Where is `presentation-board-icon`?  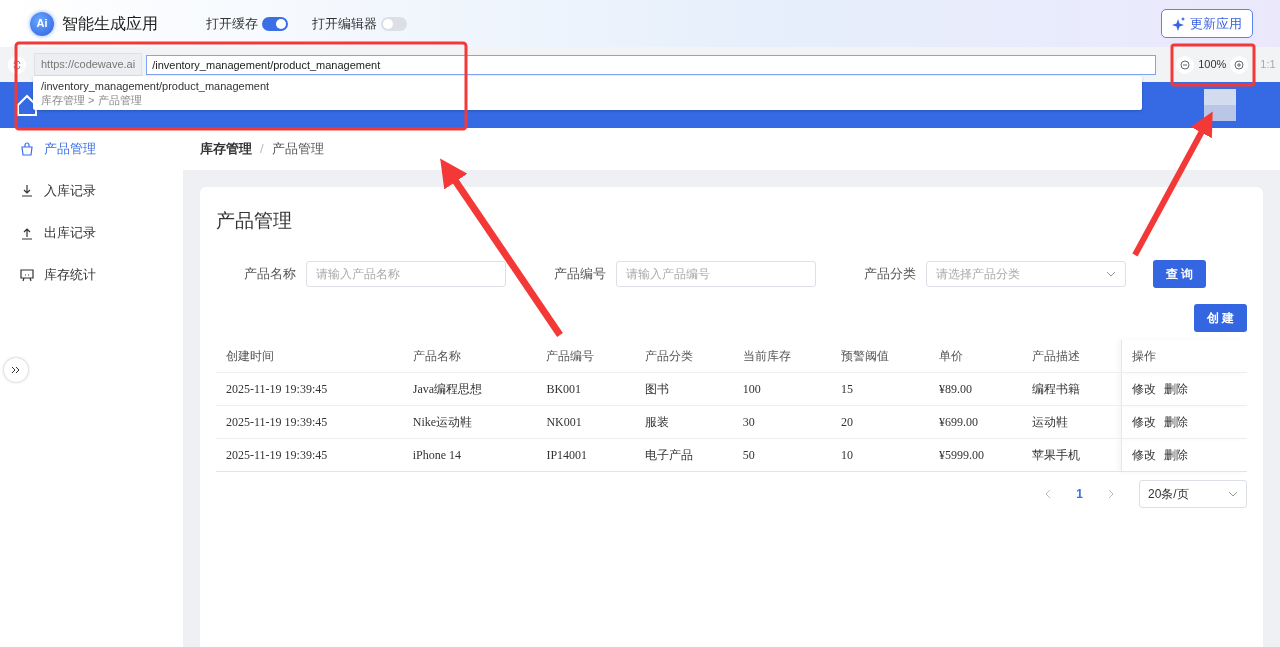
presentation-board-icon is located at coordinates (27, 275).